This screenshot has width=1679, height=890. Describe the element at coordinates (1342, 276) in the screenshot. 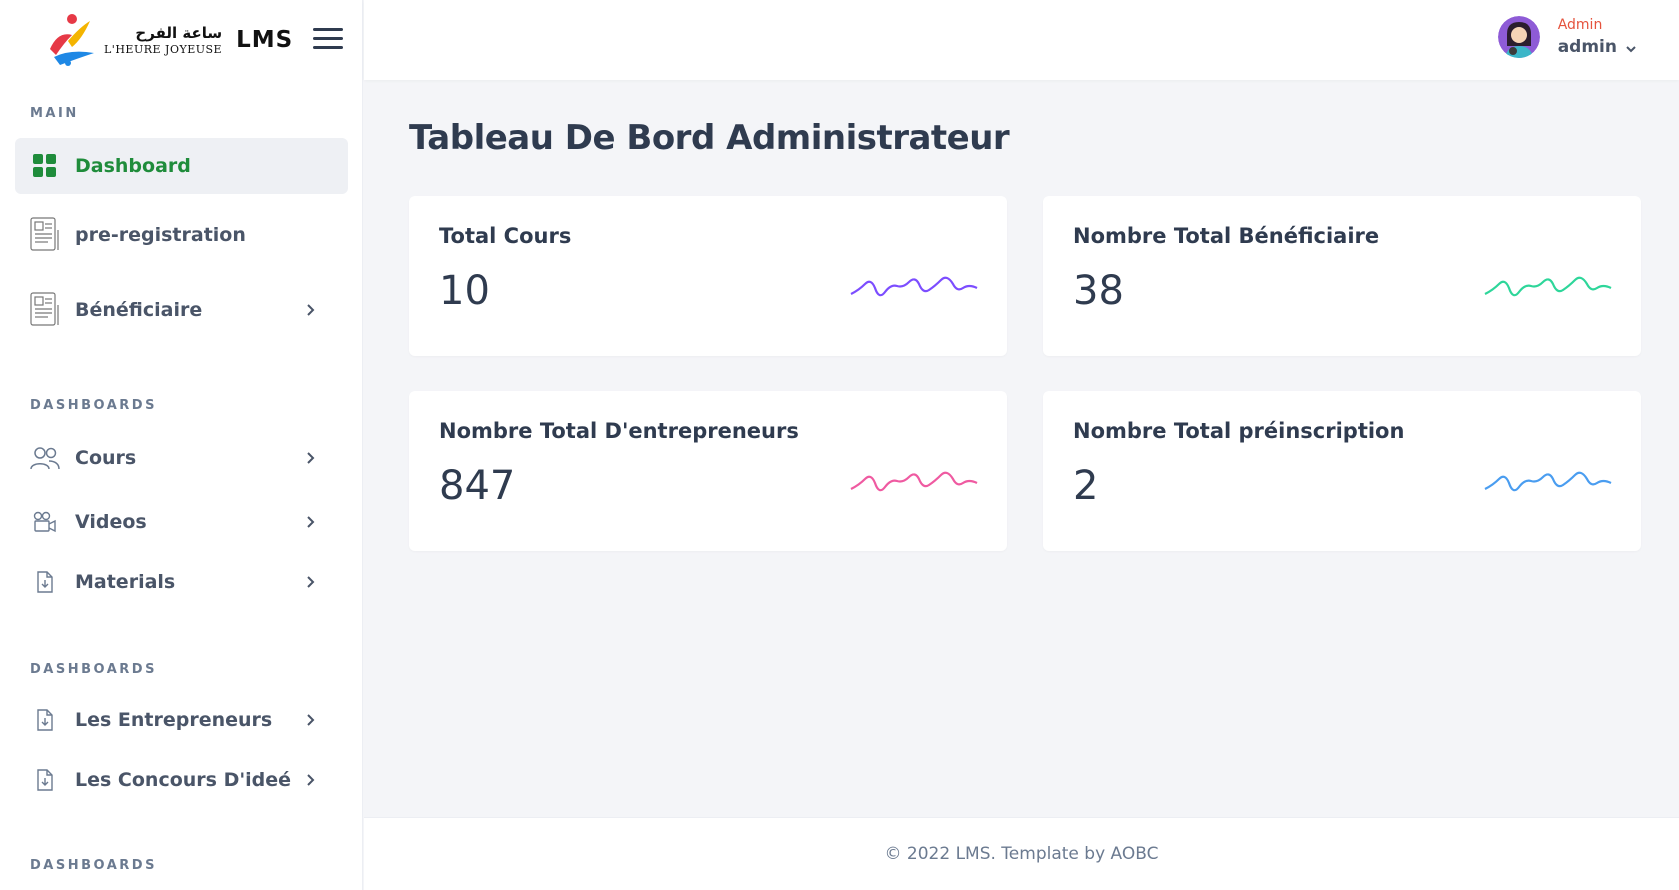

I see `stat-card-beneficiaire: Nombre Total Bénéficiaire 38` at that location.